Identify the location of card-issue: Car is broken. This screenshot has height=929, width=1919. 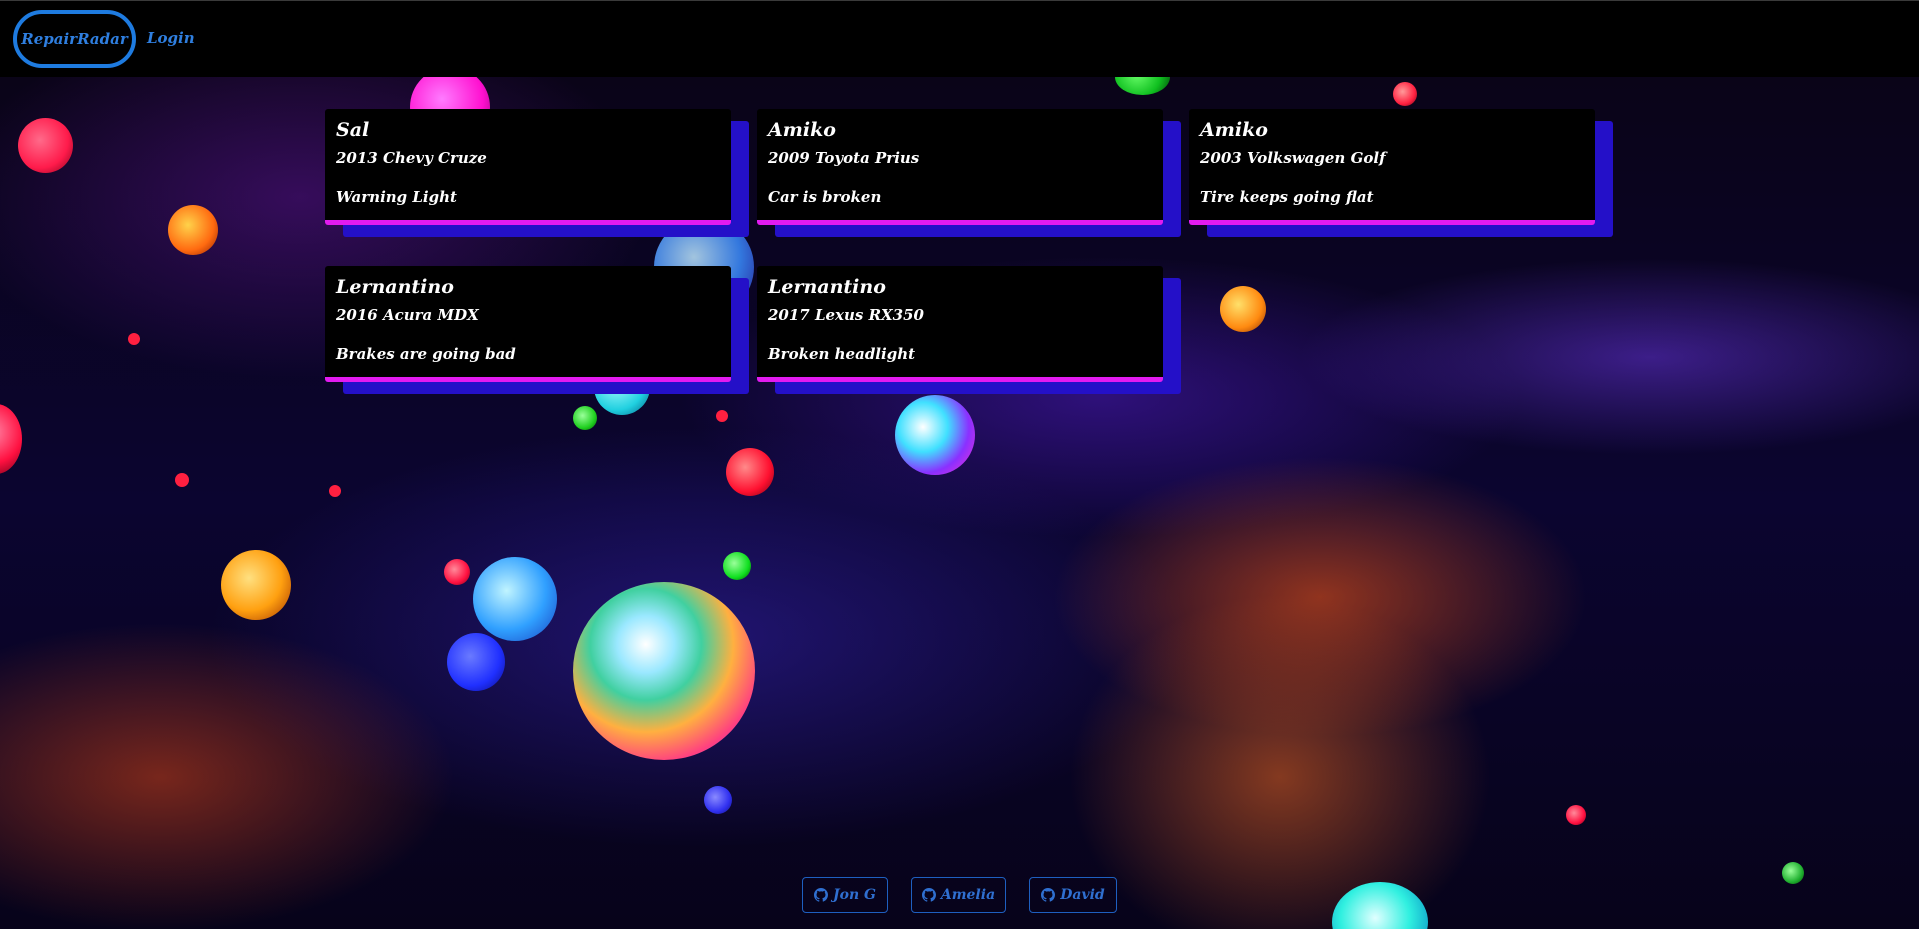
(825, 197).